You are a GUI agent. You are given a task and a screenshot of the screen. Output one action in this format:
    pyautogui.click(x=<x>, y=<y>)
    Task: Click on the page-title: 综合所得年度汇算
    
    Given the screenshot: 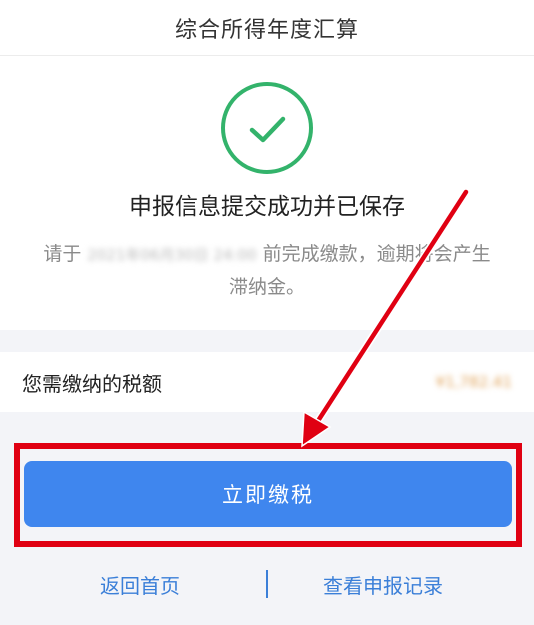 What is the action you would take?
    pyautogui.click(x=266, y=30)
    